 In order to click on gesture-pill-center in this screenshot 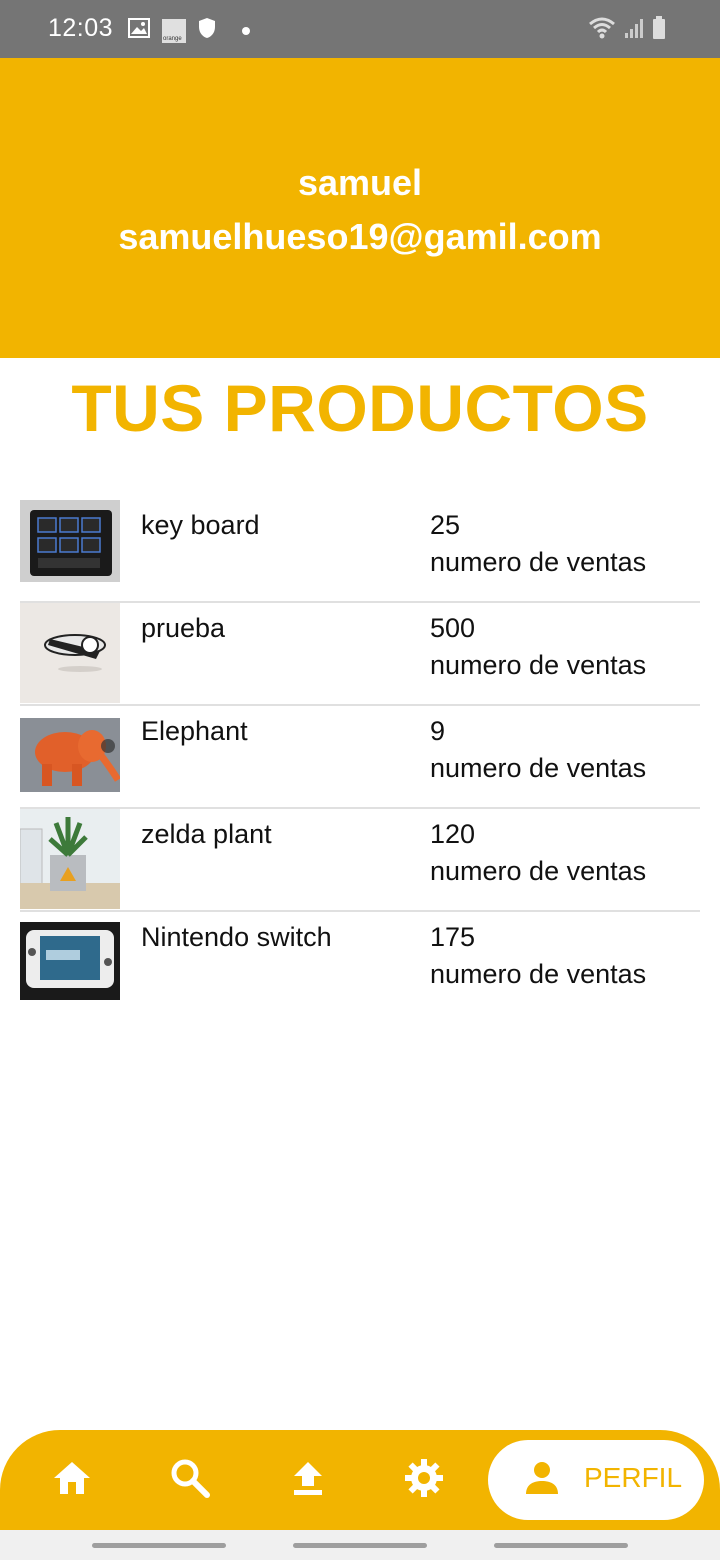, I will do `click(360, 1545)`.